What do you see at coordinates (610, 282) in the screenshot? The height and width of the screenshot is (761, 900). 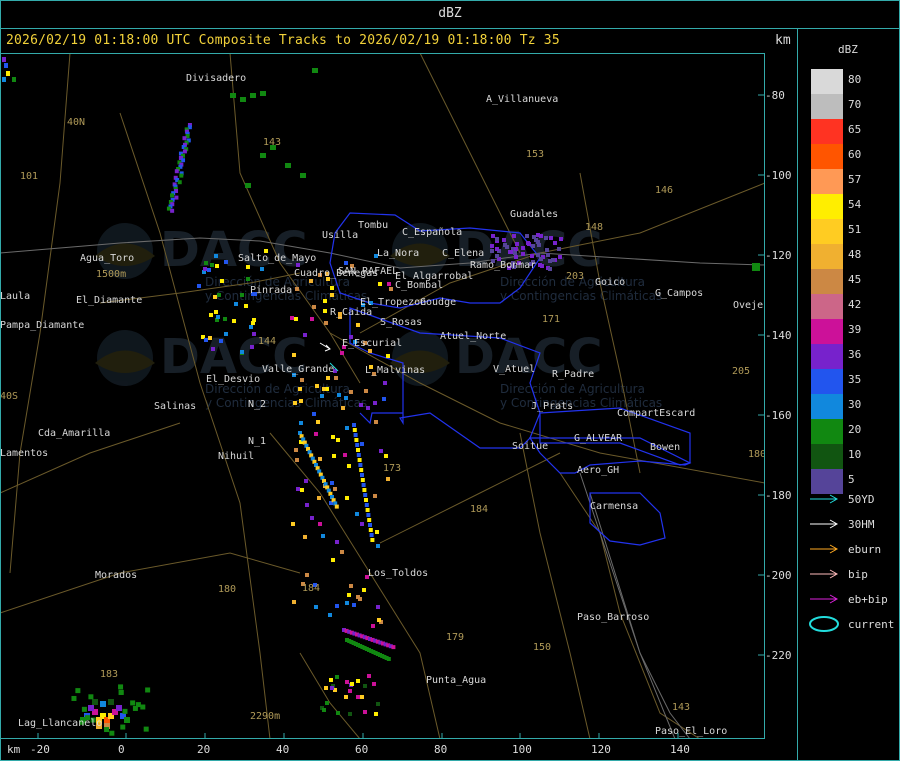 I see `place-label: Goico` at bounding box center [610, 282].